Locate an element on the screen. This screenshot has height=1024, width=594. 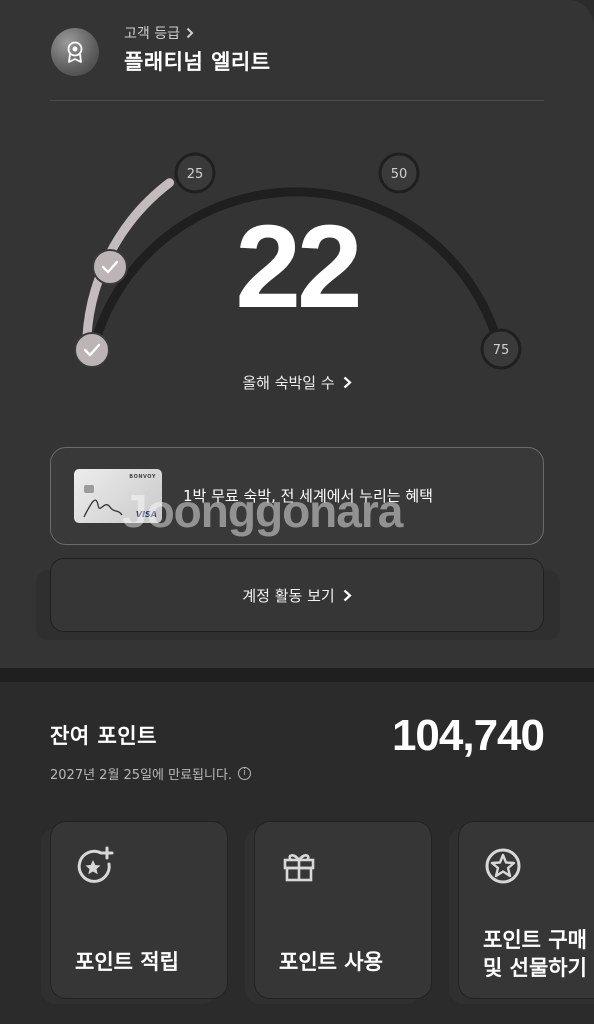
milestone-25: 25 is located at coordinates (195, 173).